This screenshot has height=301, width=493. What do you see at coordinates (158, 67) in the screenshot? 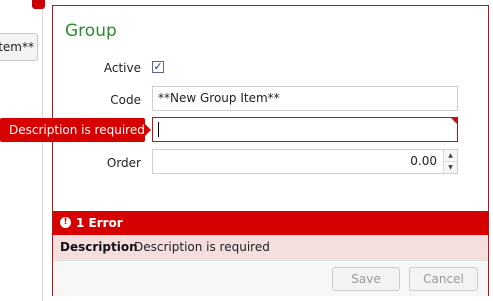
I see `active-checkbox: ✓` at bounding box center [158, 67].